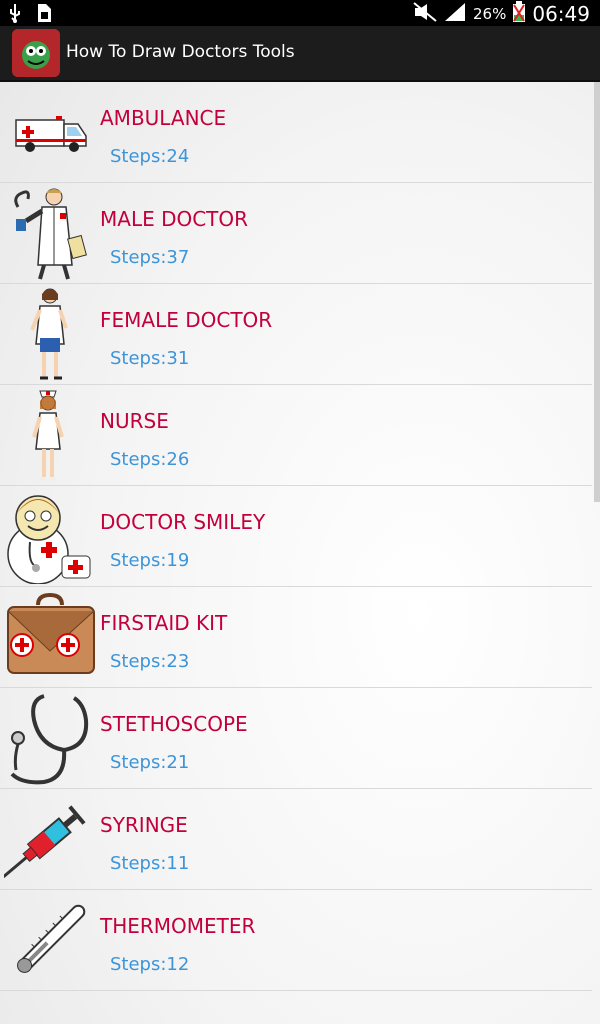 The image size is (600, 1024). I want to click on item-title: FIRSTAID KIT, so click(164, 623).